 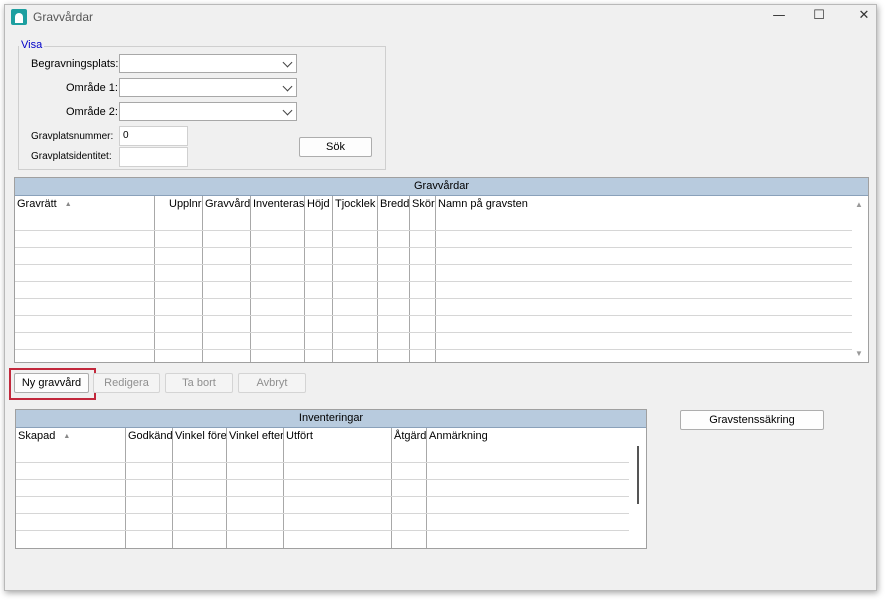 I want to click on begravningsplats-dropdown, so click(x=208, y=63).